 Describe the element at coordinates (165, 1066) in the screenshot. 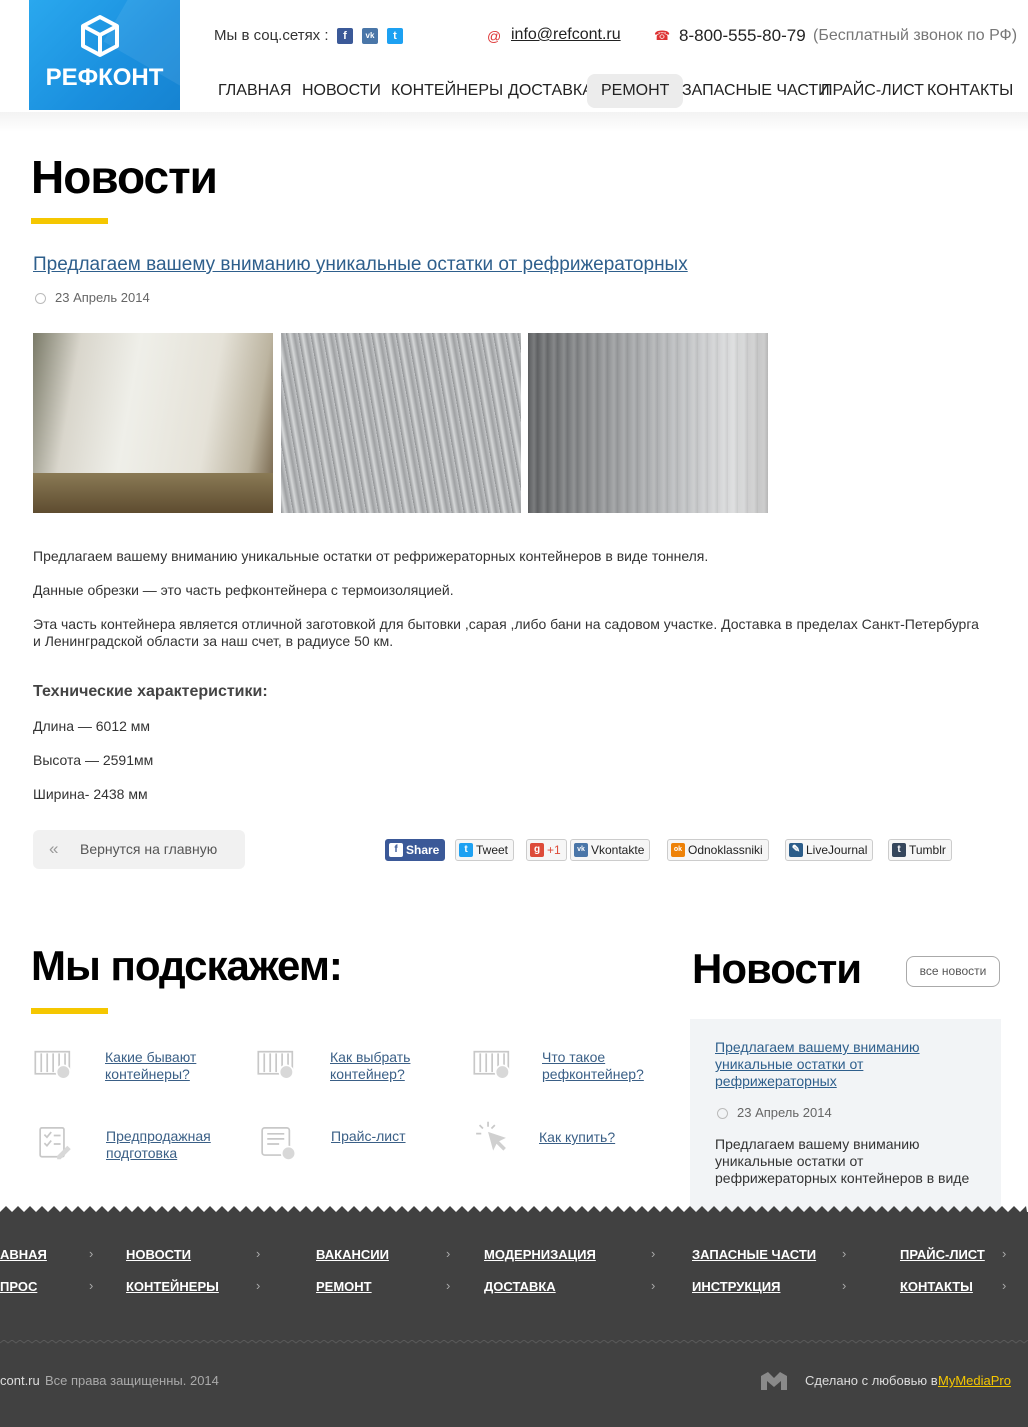

I see `tip-link: Какие бывают контейнеры?` at that location.